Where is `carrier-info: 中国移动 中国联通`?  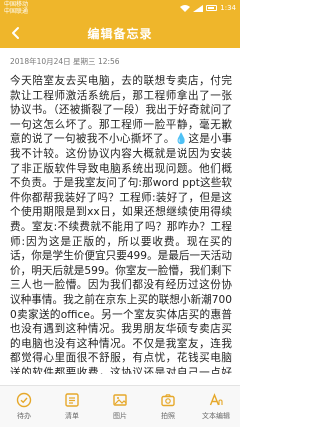 carrier-info: 中国移动 中国联通 is located at coordinates (16, 8).